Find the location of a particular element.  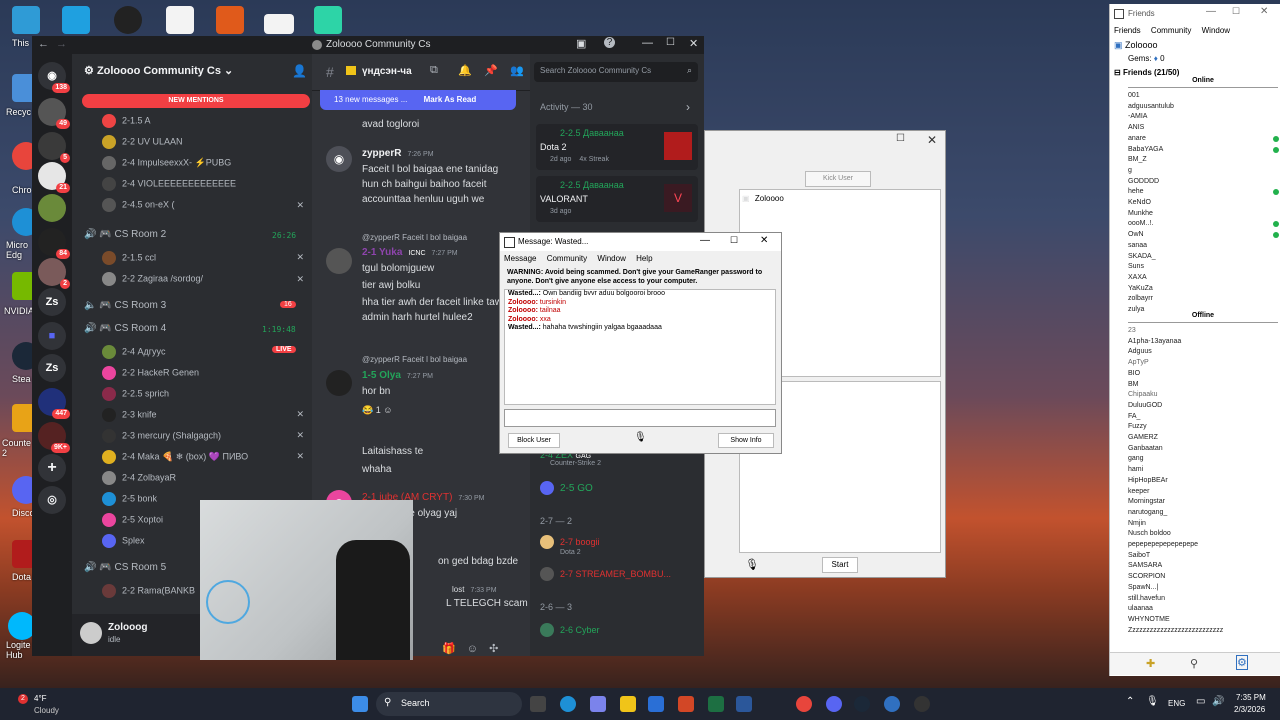

friend-online: SKADA_ is located at coordinates (1142, 256).